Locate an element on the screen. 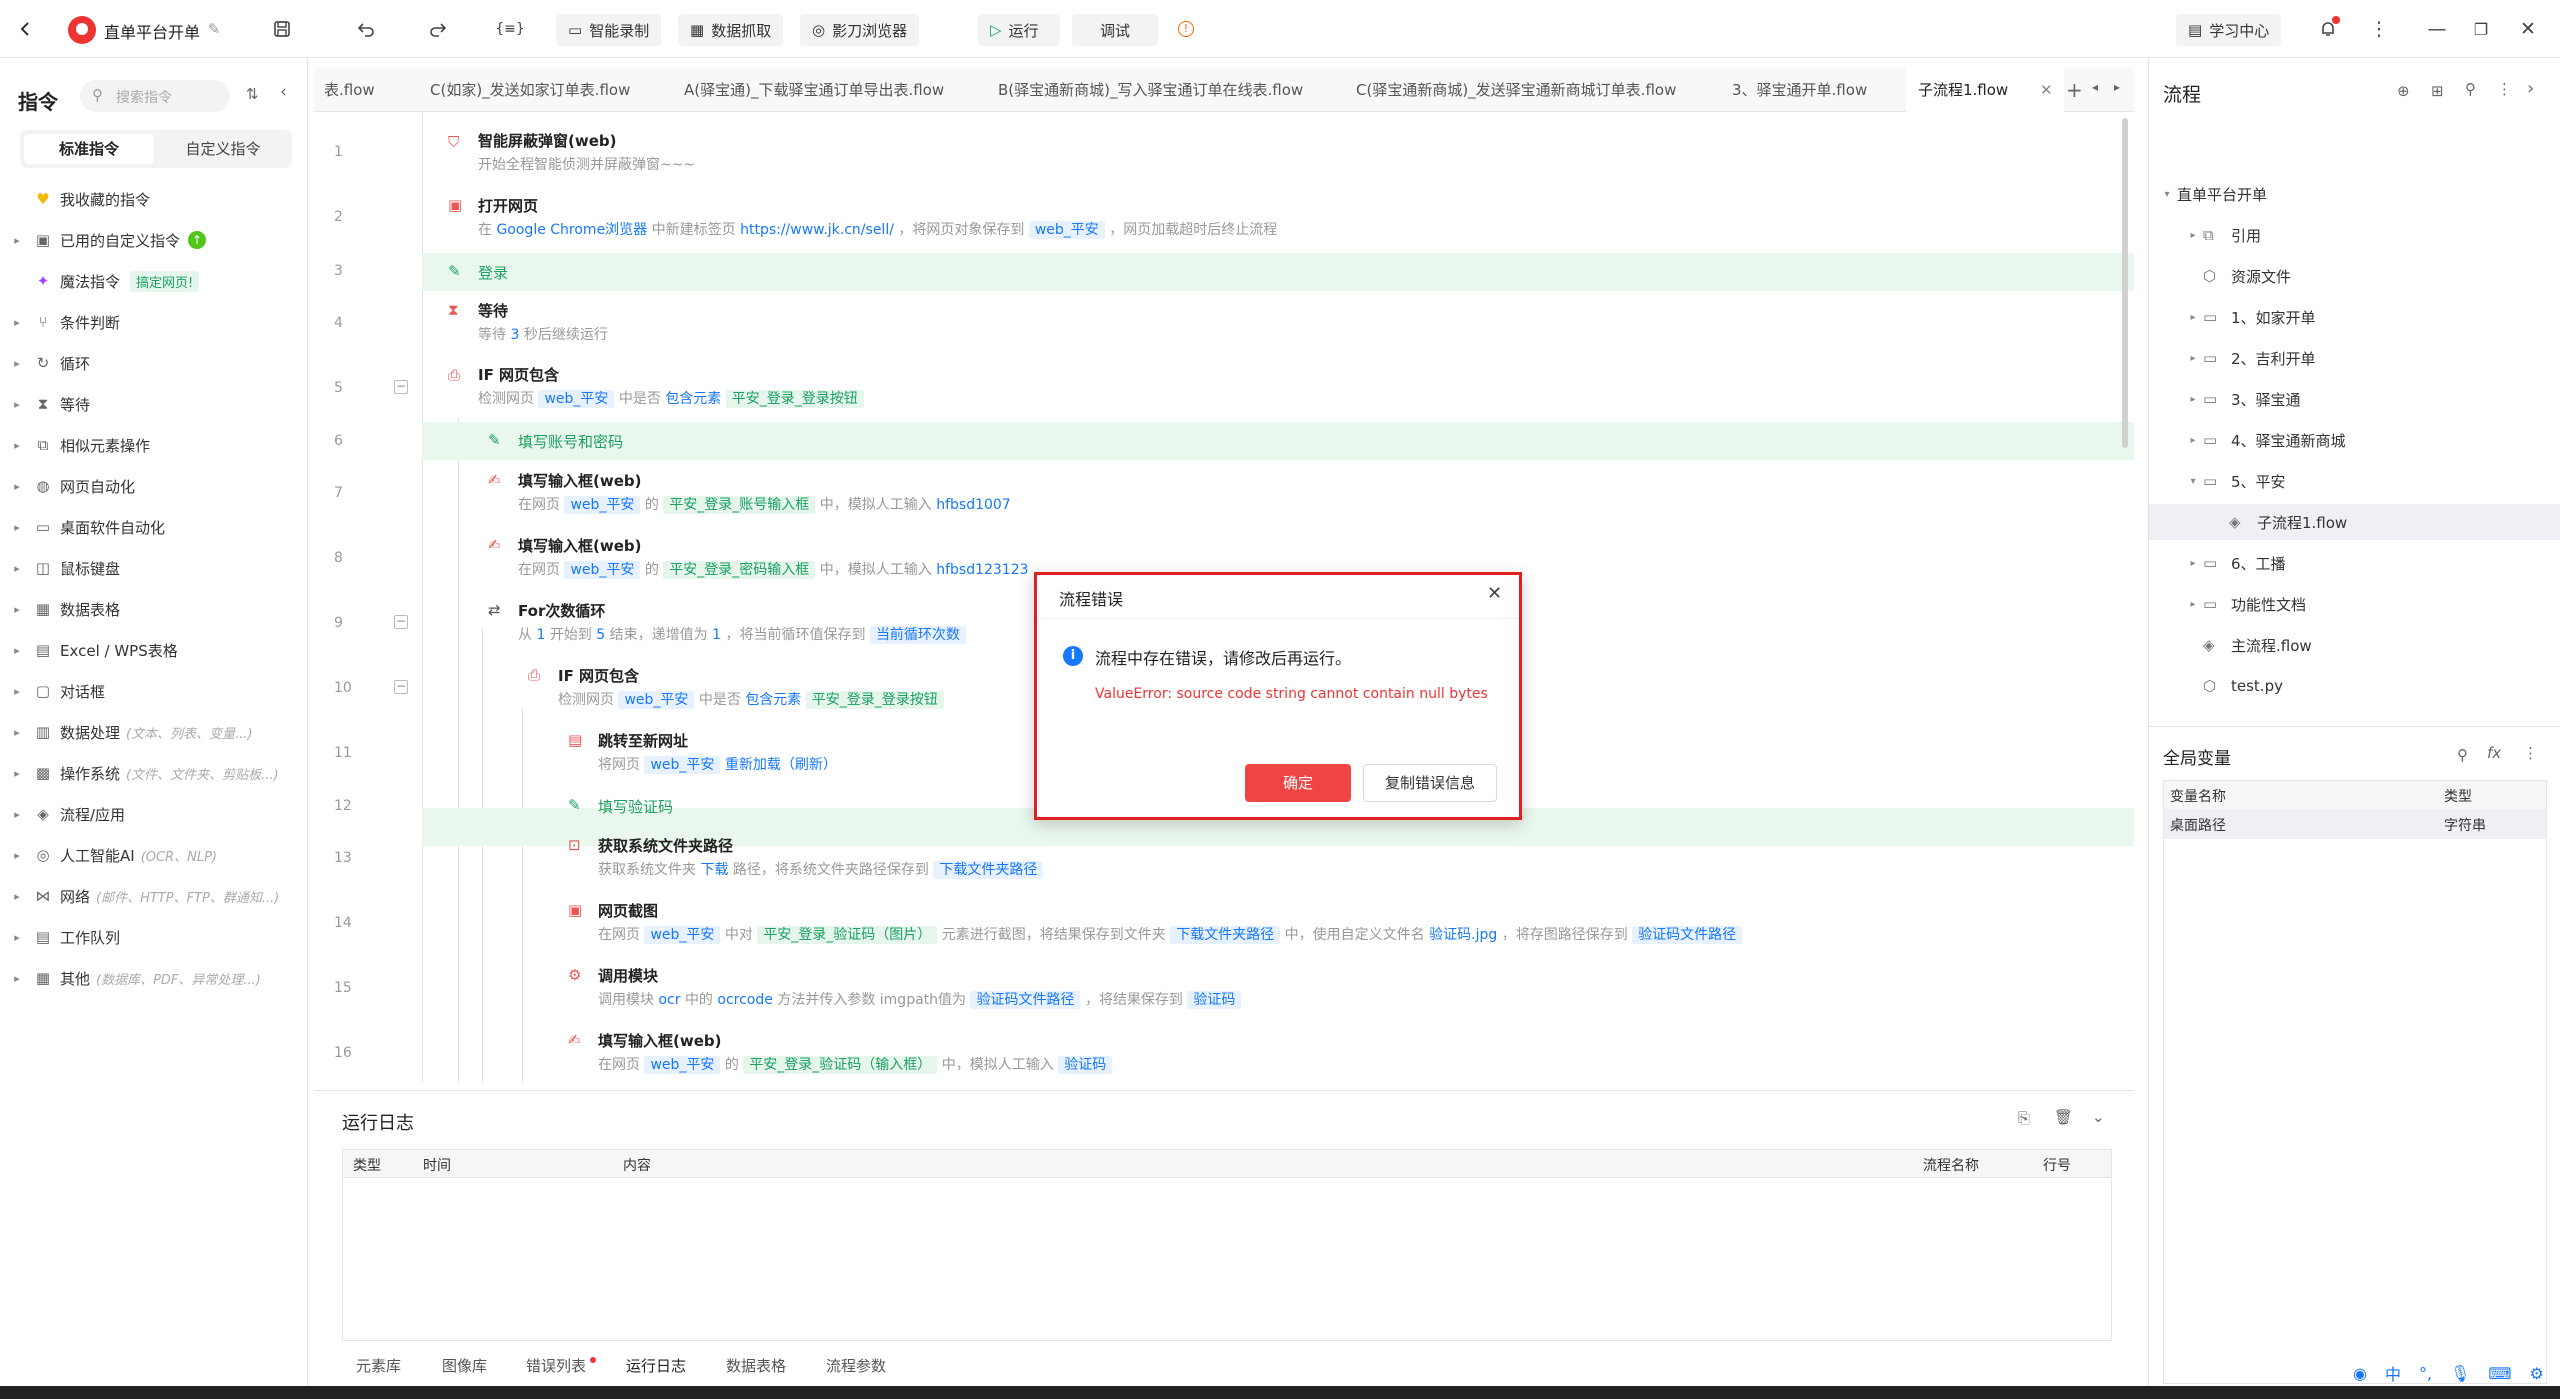  command-search-input: ⚲ 搜索指令 is located at coordinates (155, 96).